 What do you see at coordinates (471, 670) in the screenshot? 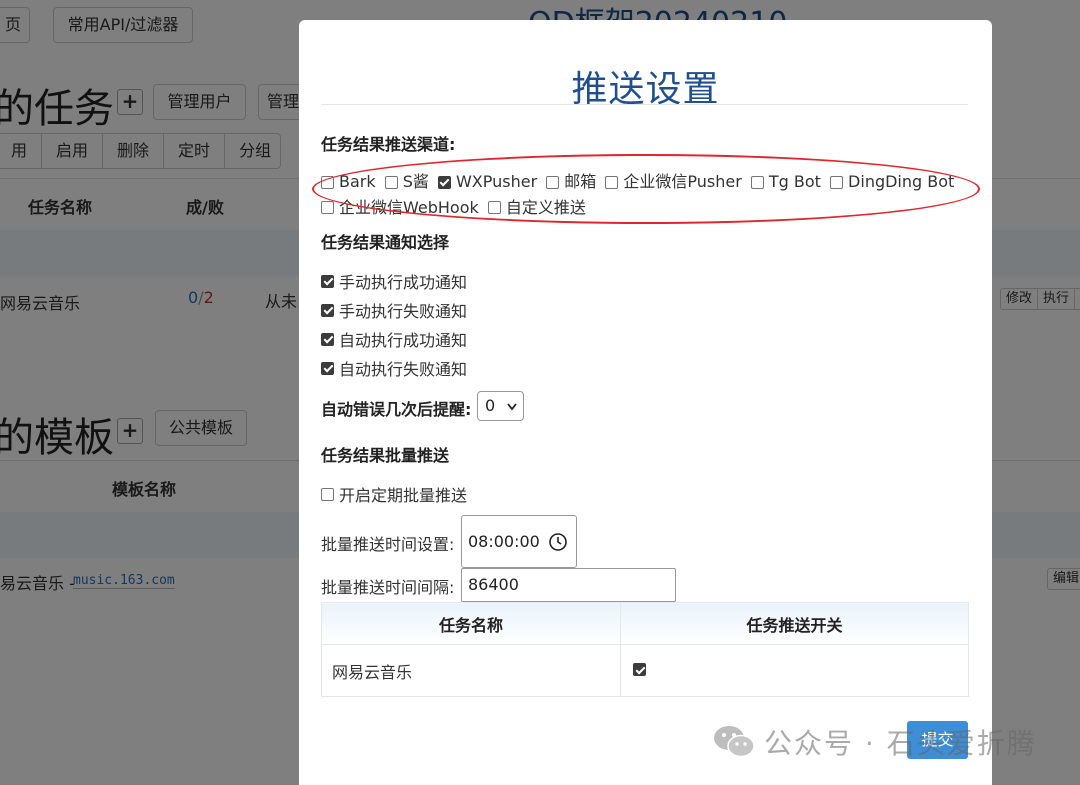
I see `table-cell-task-name: 网易云音乐` at bounding box center [471, 670].